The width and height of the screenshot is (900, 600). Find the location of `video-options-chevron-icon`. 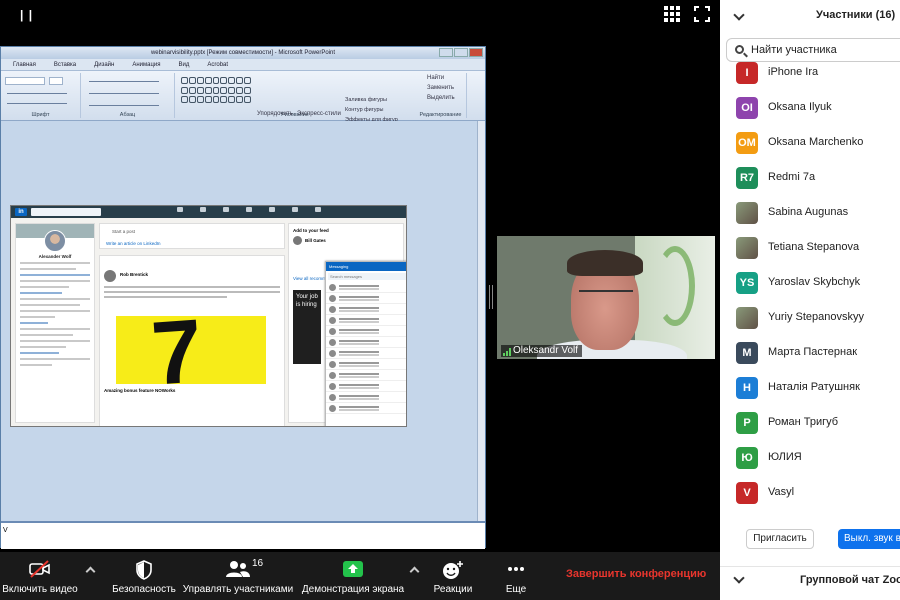

video-options-chevron-icon is located at coordinates (91, 571).